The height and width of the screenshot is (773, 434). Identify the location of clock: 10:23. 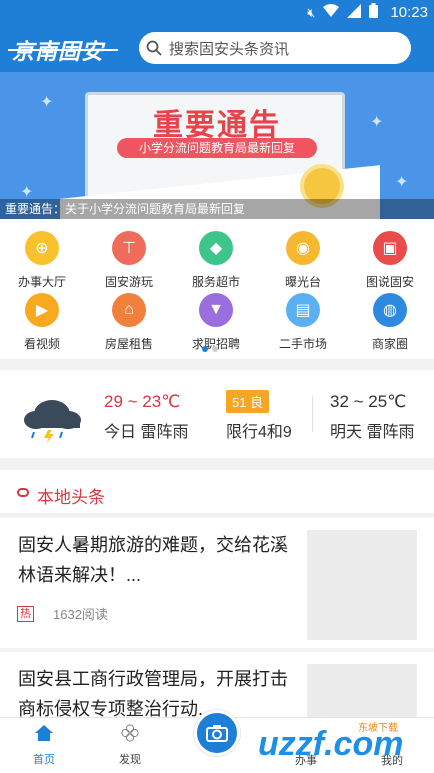
(409, 12).